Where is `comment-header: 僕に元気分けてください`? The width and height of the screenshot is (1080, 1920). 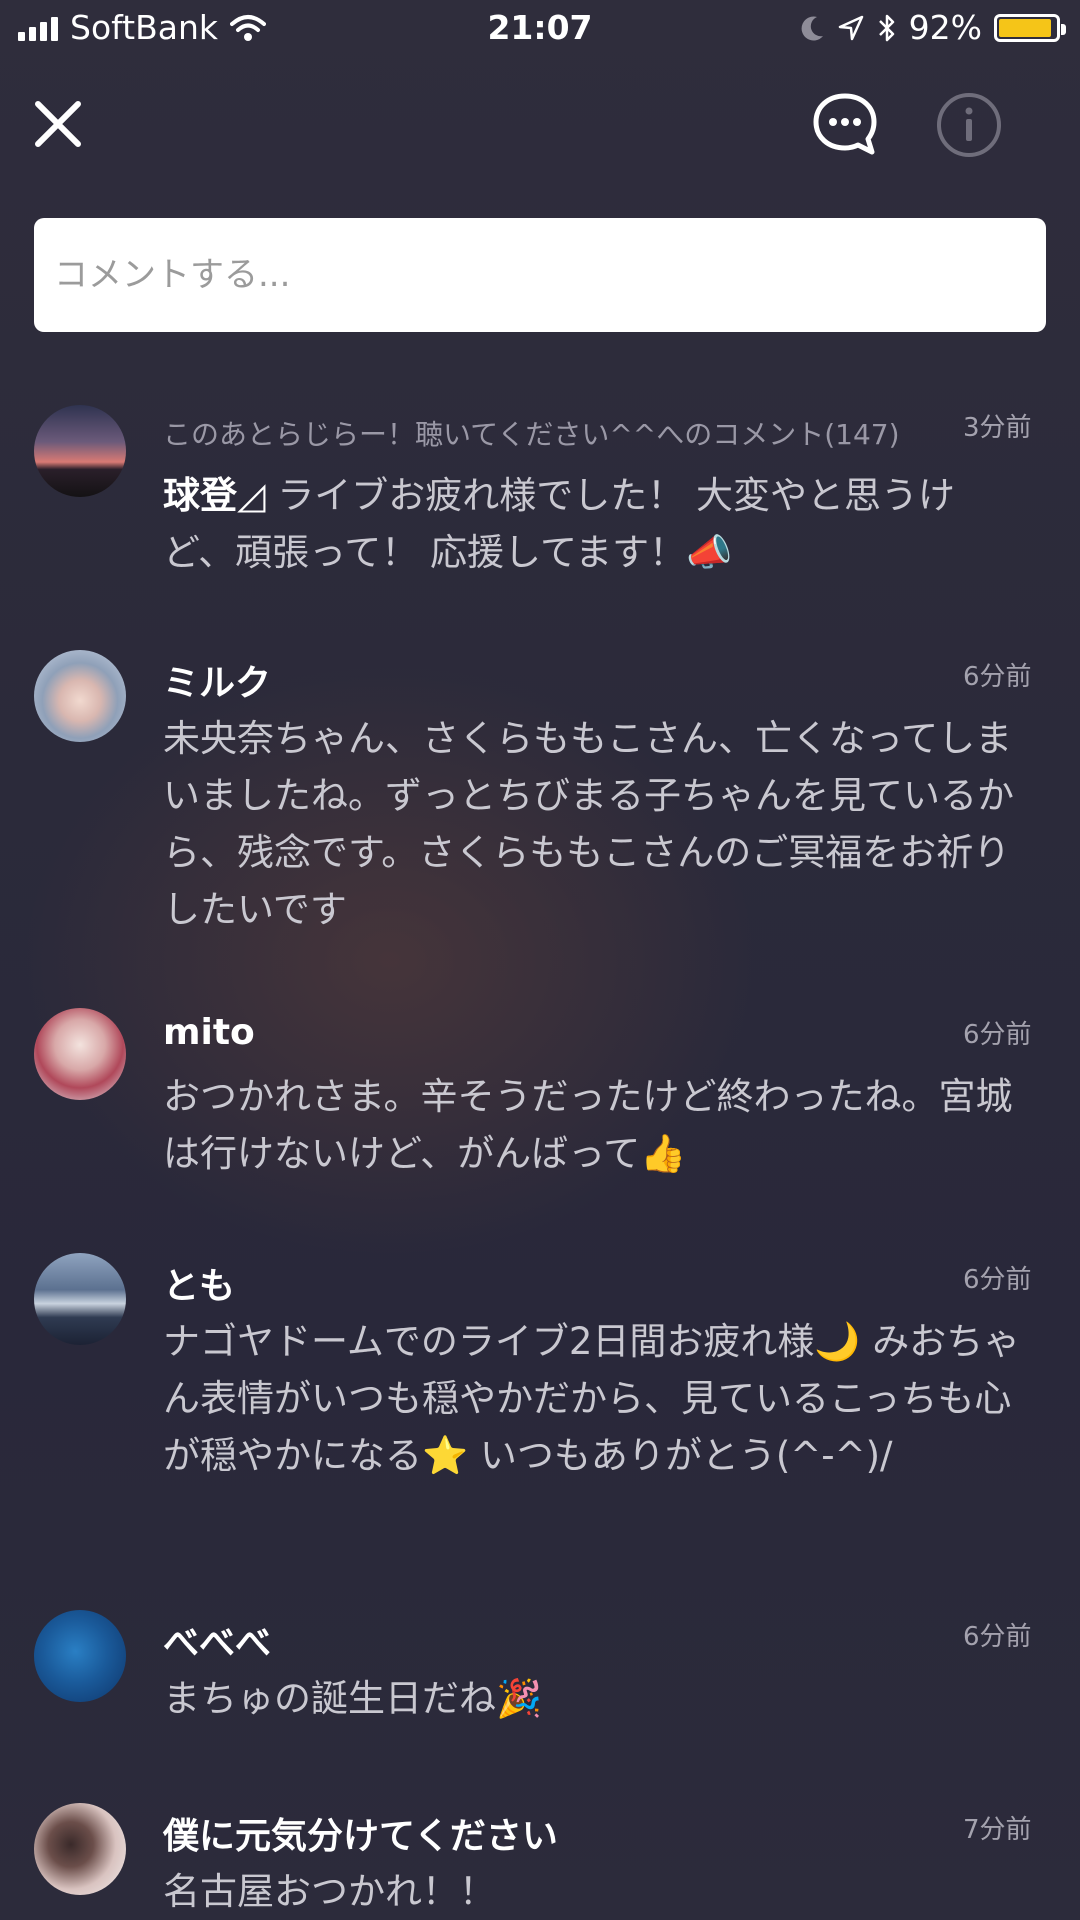
comment-header: 僕に元気分けてください is located at coordinates (563, 1830).